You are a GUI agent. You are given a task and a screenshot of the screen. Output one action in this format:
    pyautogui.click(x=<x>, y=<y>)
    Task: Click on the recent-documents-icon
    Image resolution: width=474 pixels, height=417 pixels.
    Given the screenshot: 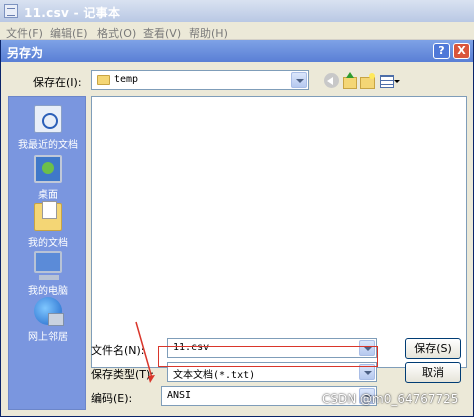 What is the action you would take?
    pyautogui.click(x=48, y=119)
    